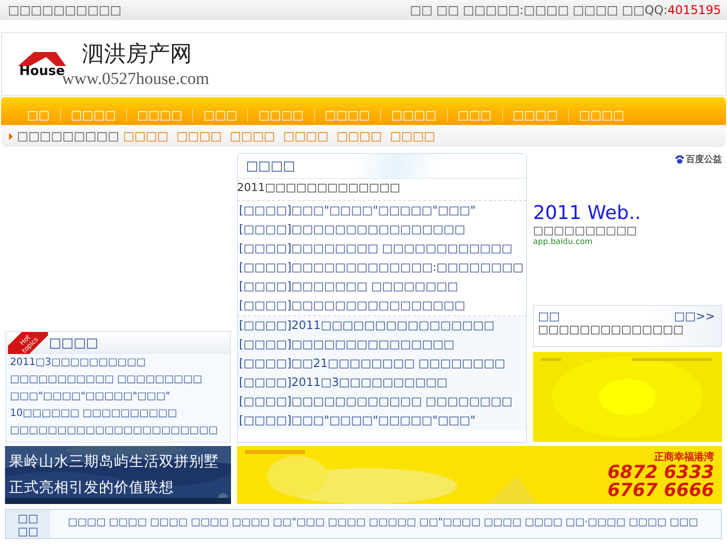 This screenshot has height=545, width=727. Describe the element at coordinates (661, 491) in the screenshot. I see `phone-number: 6767 6666` at that location.